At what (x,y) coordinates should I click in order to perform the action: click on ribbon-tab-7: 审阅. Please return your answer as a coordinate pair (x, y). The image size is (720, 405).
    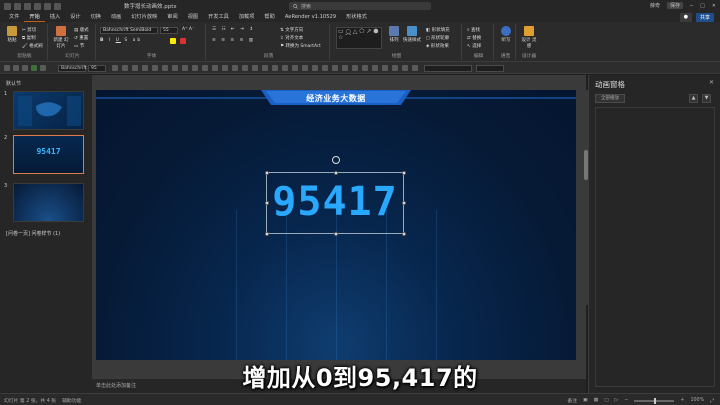
    Looking at the image, I should click on (172, 17).